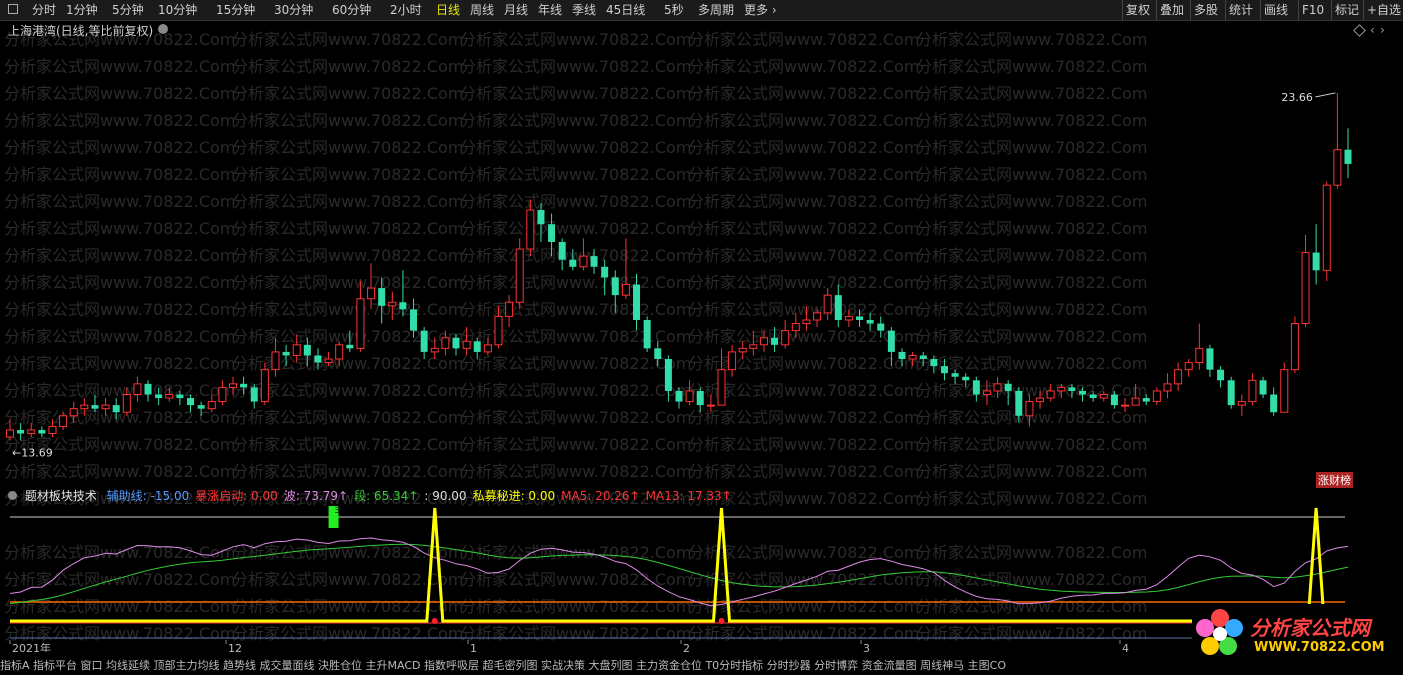 The height and width of the screenshot is (675, 1403). Describe the element at coordinates (128, 10) in the screenshot. I see `period-tab: 5分钟` at that location.